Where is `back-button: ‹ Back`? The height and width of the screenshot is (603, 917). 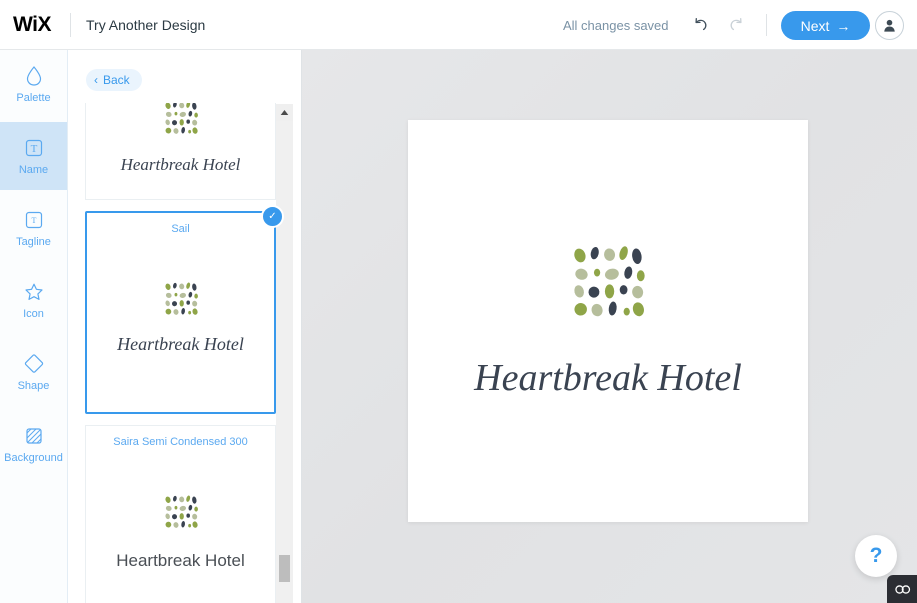
back-button: ‹ Back is located at coordinates (114, 80).